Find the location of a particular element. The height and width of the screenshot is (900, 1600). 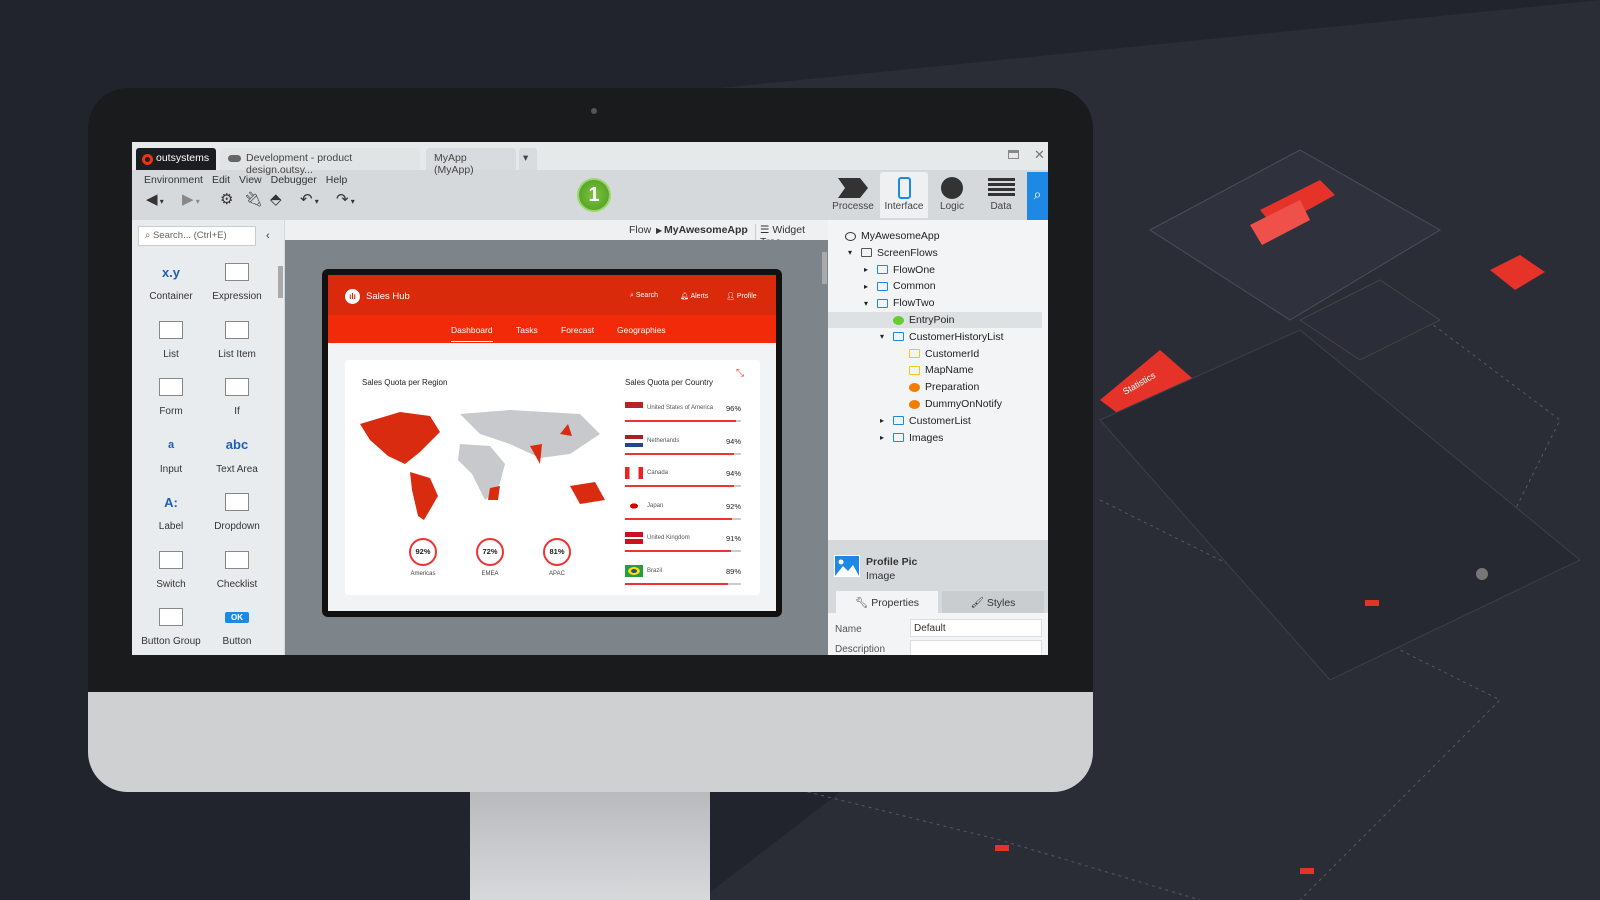

palette-label: List is located at coordinates (171, 354).